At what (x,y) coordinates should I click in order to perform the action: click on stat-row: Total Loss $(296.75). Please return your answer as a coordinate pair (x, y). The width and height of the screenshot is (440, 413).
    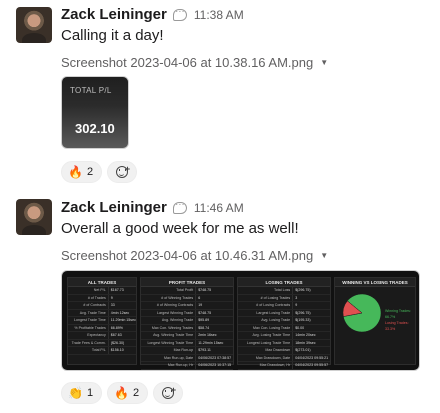
    Looking at the image, I should click on (284, 291).